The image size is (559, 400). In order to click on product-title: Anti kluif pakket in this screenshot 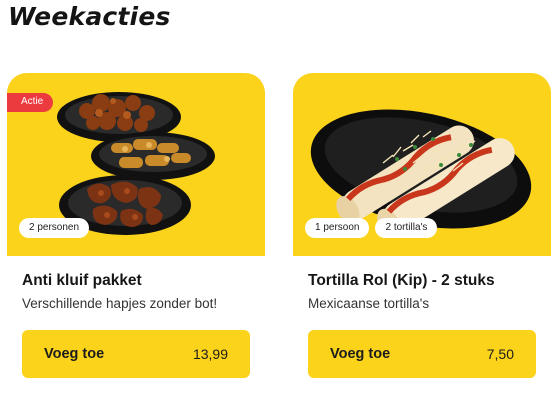, I will do `click(82, 281)`.